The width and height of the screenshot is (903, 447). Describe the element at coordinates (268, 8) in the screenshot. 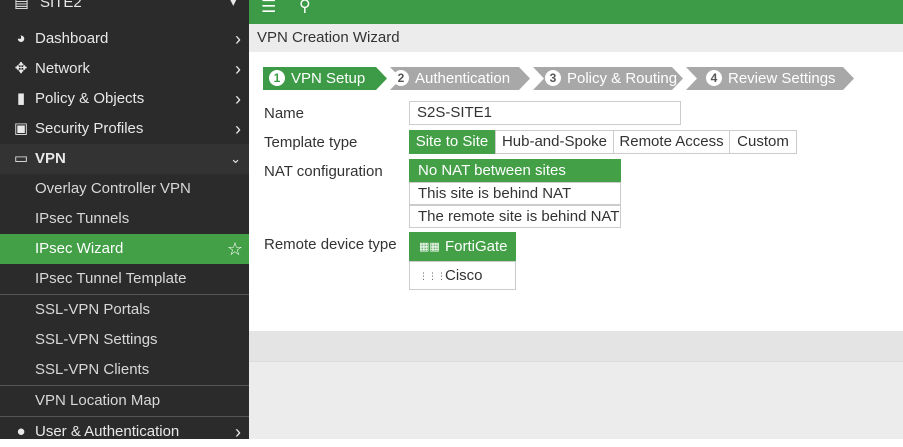

I see `menu-icon: ☰` at that location.